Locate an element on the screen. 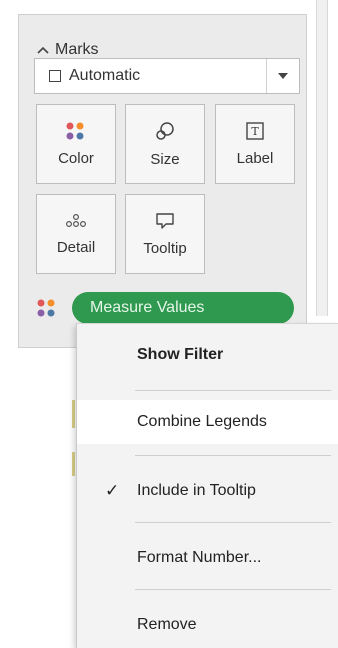 This screenshot has width=338, height=648. menu-item-include-in-tooltip: ✓ Include in Tooltip is located at coordinates (207, 491).